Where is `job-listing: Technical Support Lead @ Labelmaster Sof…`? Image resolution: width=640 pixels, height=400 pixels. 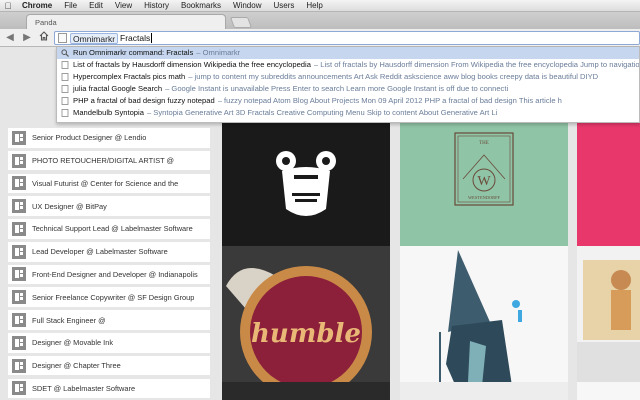
job-listing: Technical Support Lead @ Labelmaster Sof… is located at coordinates (109, 229).